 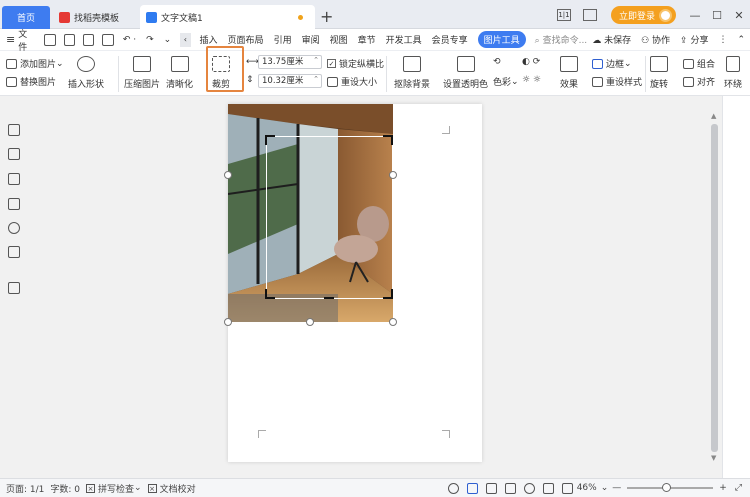 I want to click on file-menu: ≡ 文件, so click(x=17, y=40).